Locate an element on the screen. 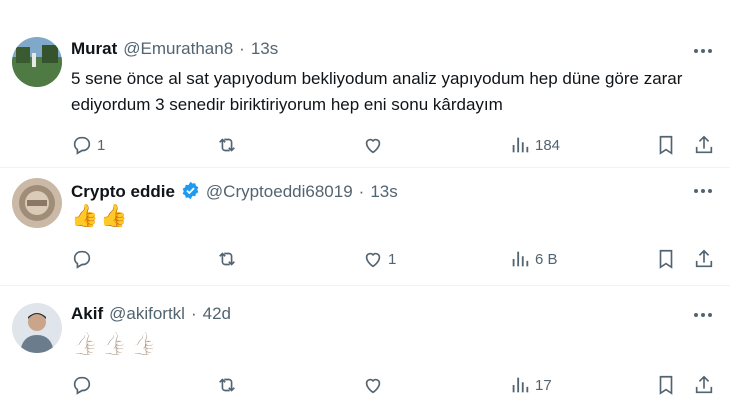  view-count: 17 is located at coordinates (543, 385).